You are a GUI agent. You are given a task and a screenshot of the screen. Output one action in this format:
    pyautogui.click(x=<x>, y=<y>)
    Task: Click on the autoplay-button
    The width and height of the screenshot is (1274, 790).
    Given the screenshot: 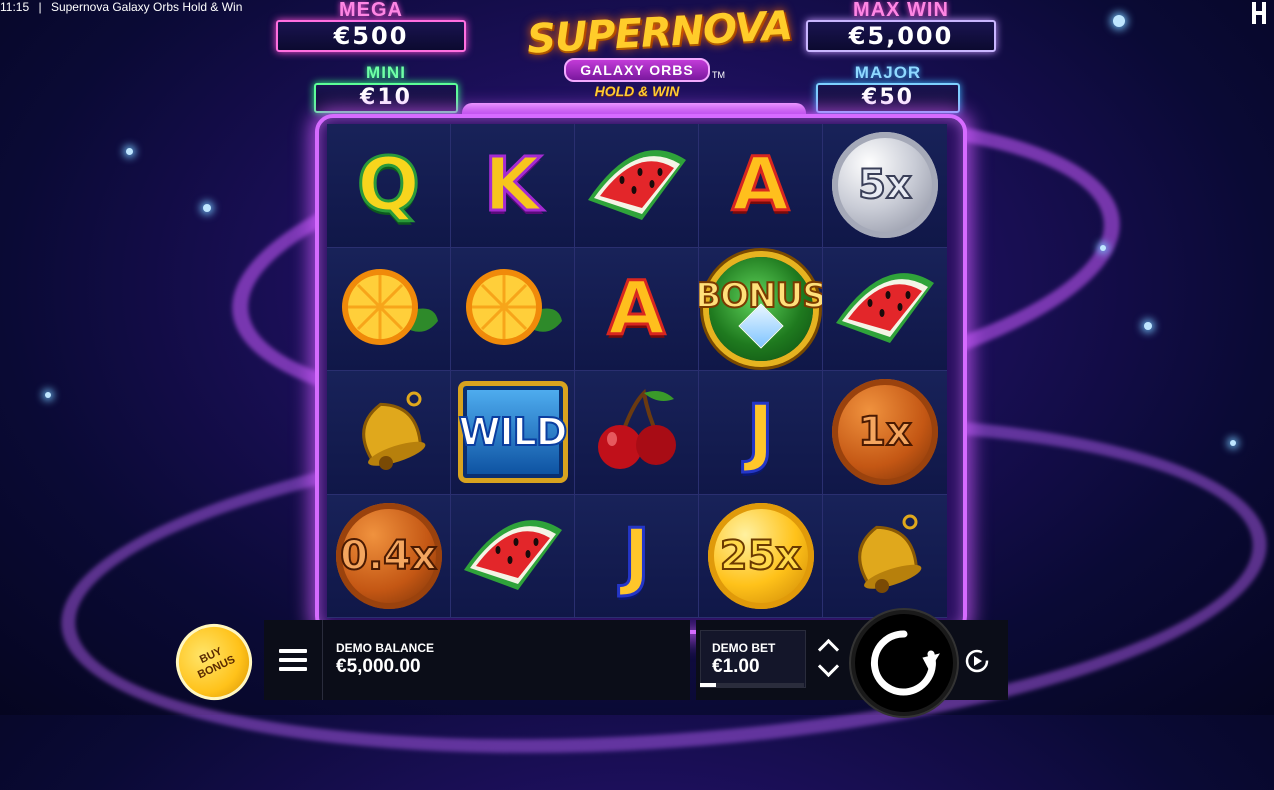 What is the action you would take?
    pyautogui.click(x=977, y=661)
    